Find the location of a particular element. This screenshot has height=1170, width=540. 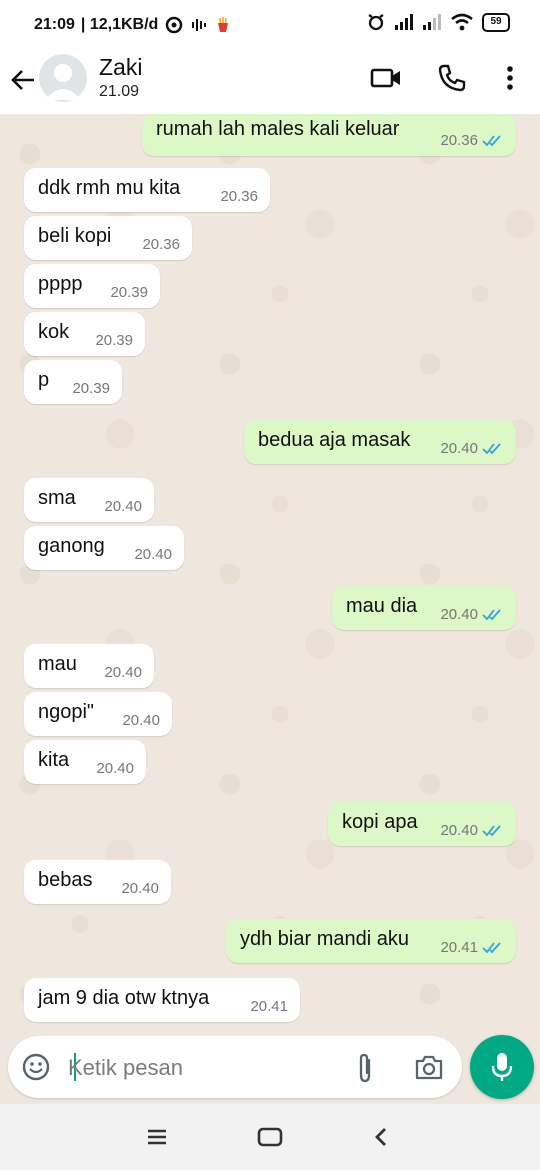

message-outgoing: kopi apa 20.40 is located at coordinates (422, 824).